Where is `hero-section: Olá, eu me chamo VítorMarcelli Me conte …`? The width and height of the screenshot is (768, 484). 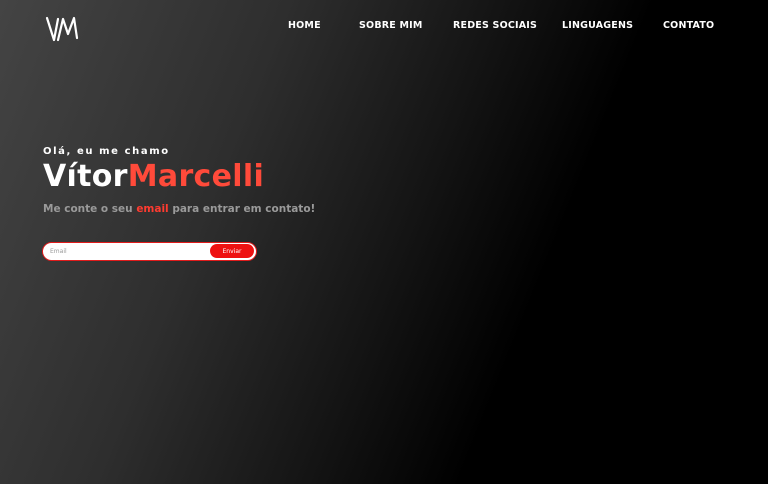
hero-section: Olá, eu me chamo VítorMarcelli Me conte … is located at coordinates (179, 180).